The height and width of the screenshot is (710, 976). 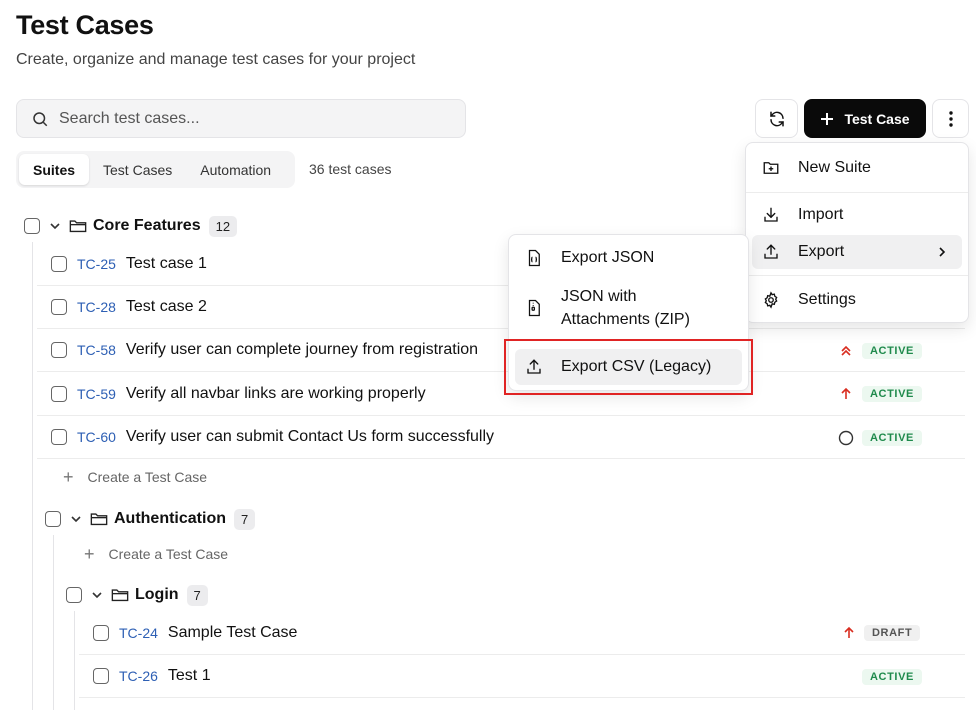 What do you see at coordinates (827, 118) in the screenshot?
I see `plus-icon` at bounding box center [827, 118].